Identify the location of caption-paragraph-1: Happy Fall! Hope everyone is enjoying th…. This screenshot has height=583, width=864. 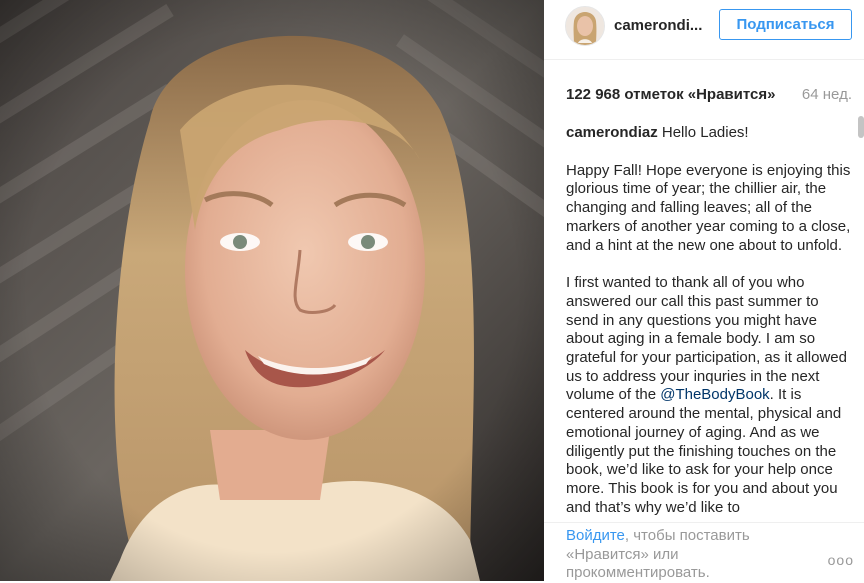
(708, 207).